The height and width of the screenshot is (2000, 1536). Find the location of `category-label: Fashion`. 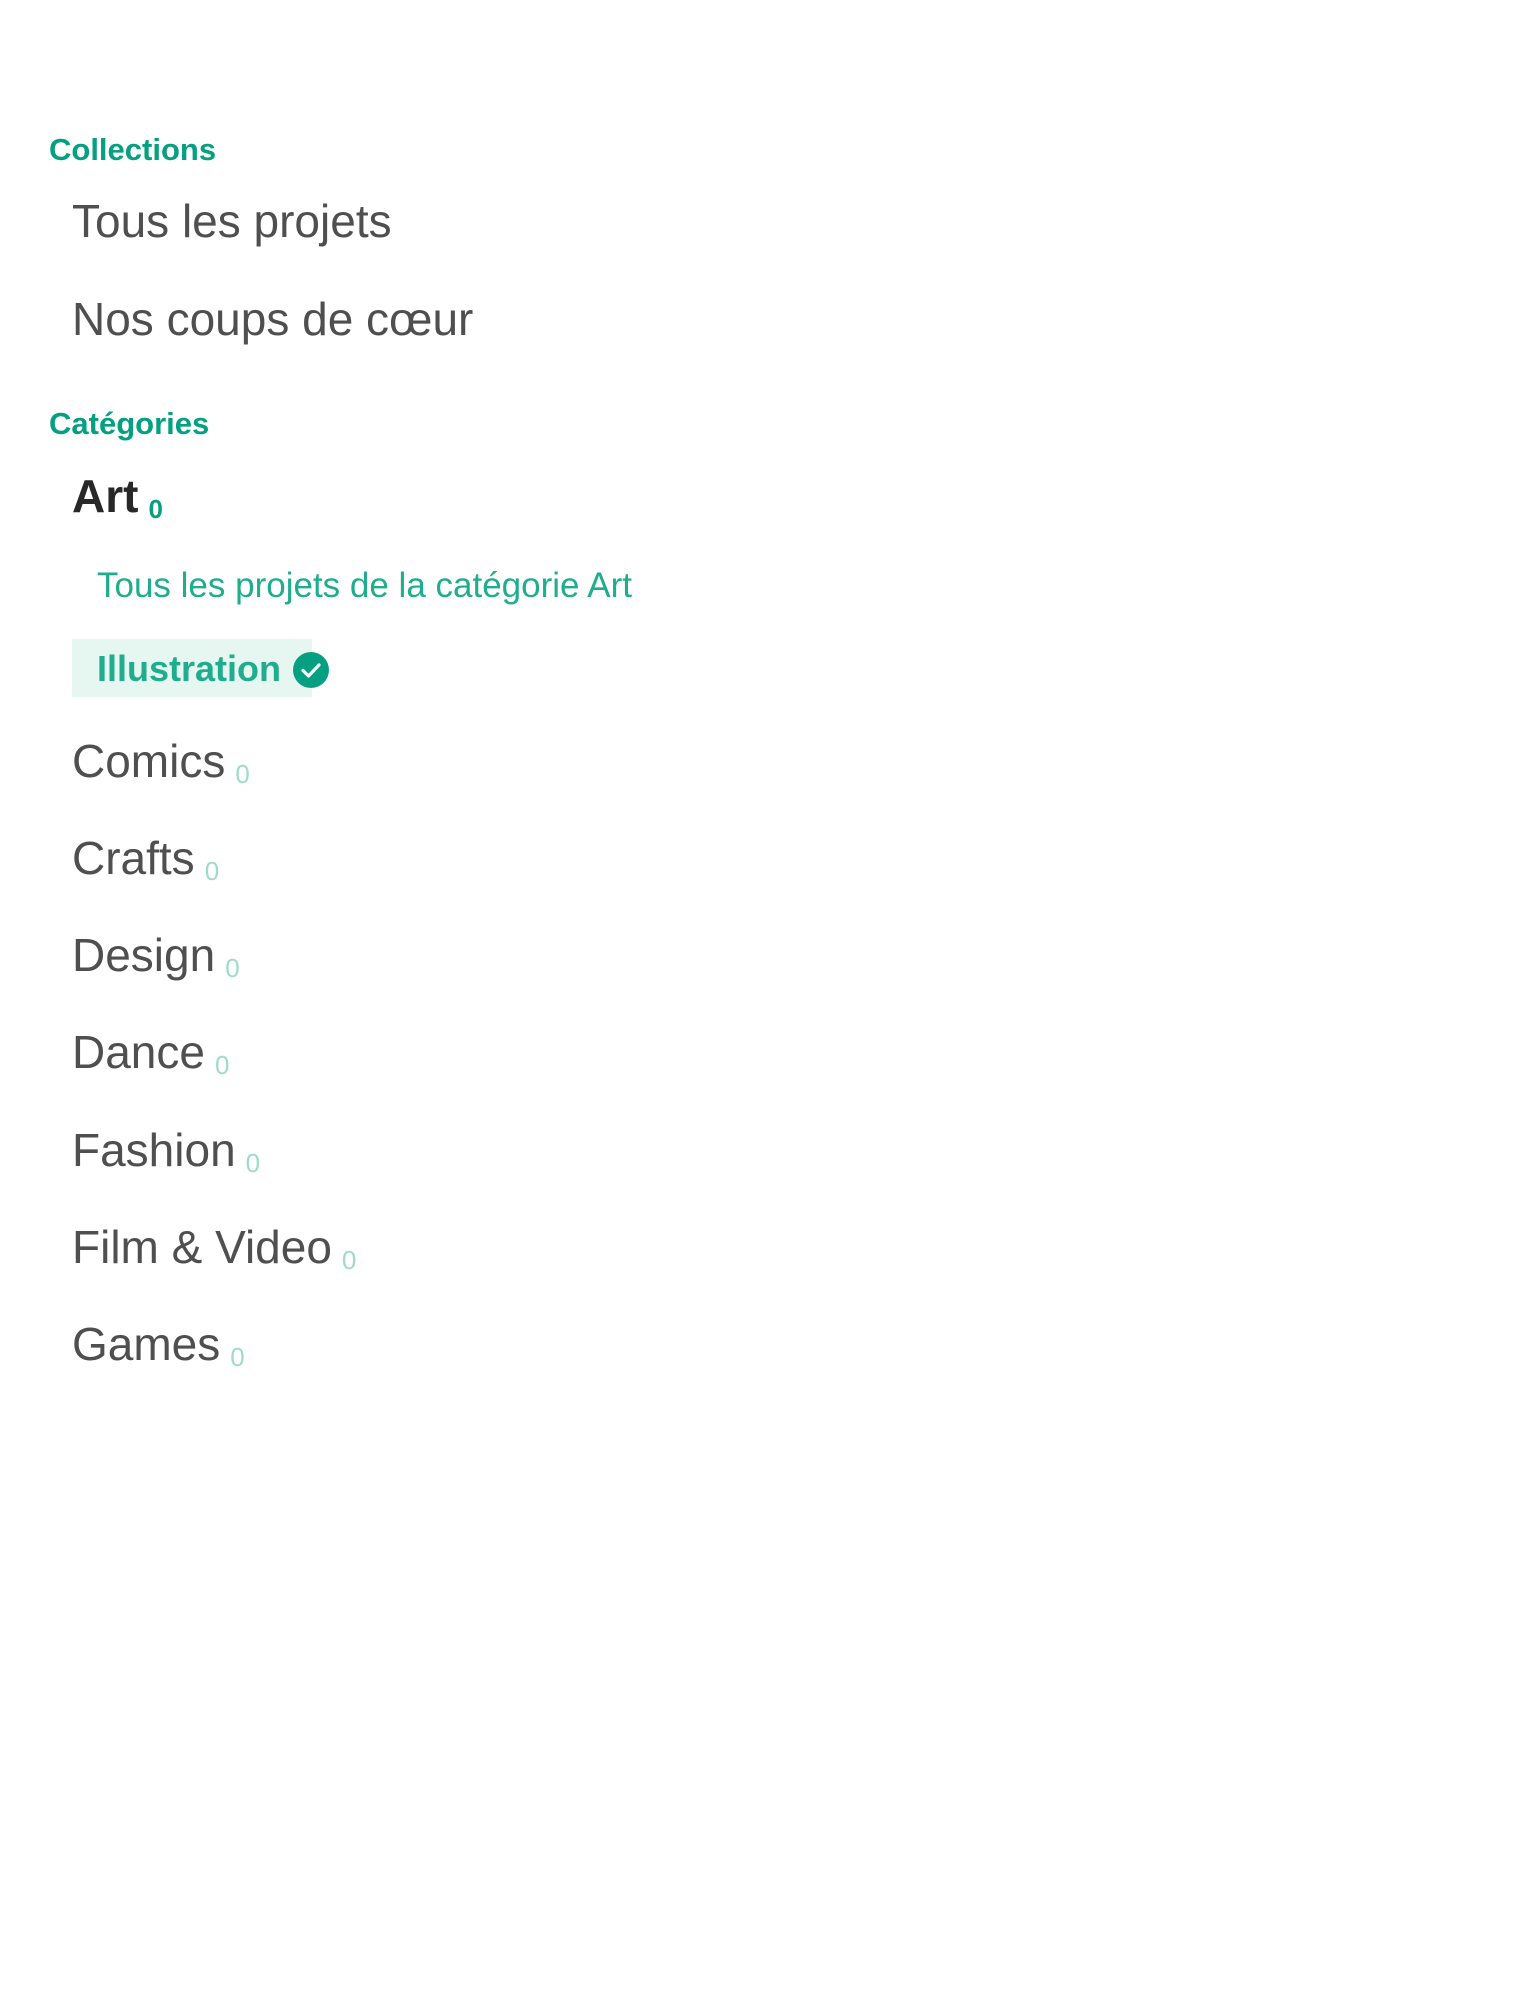

category-label: Fashion is located at coordinates (154, 1150).